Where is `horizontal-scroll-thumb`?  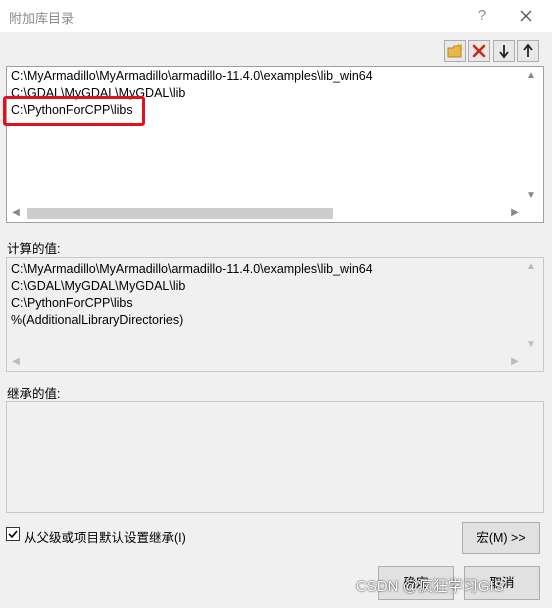 horizontal-scroll-thumb is located at coordinates (180, 213).